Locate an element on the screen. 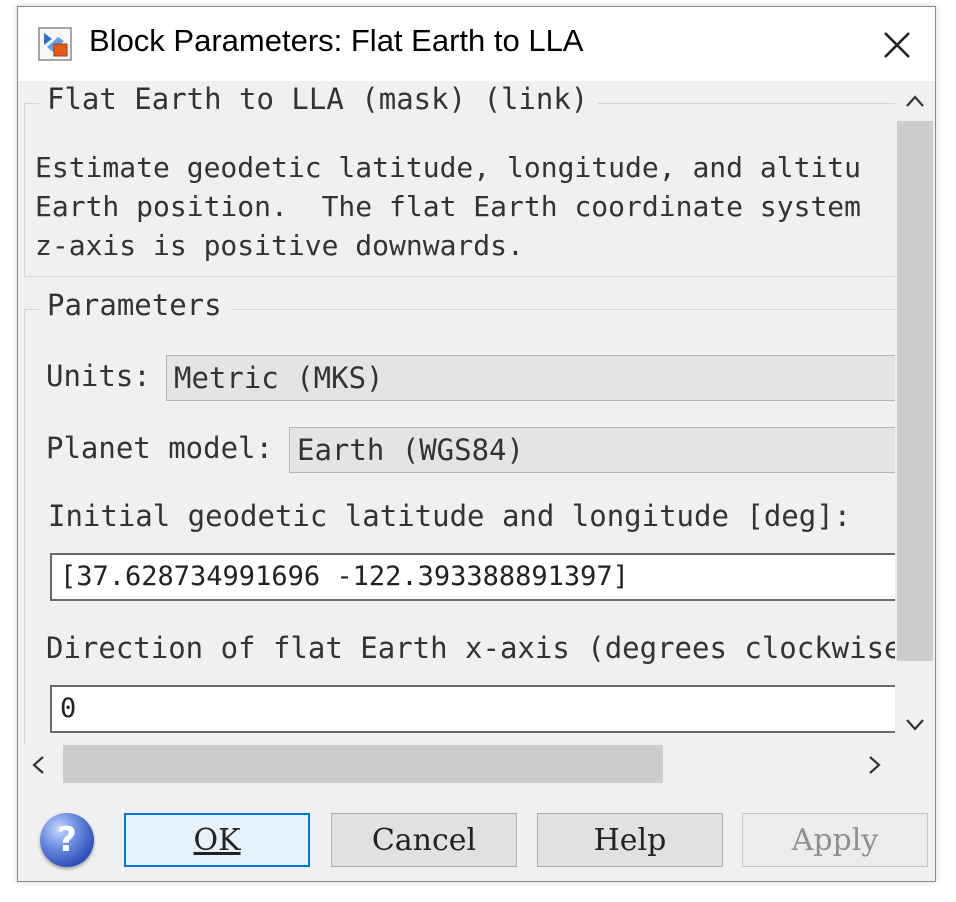  scroll-left-button is located at coordinates (38, 765).